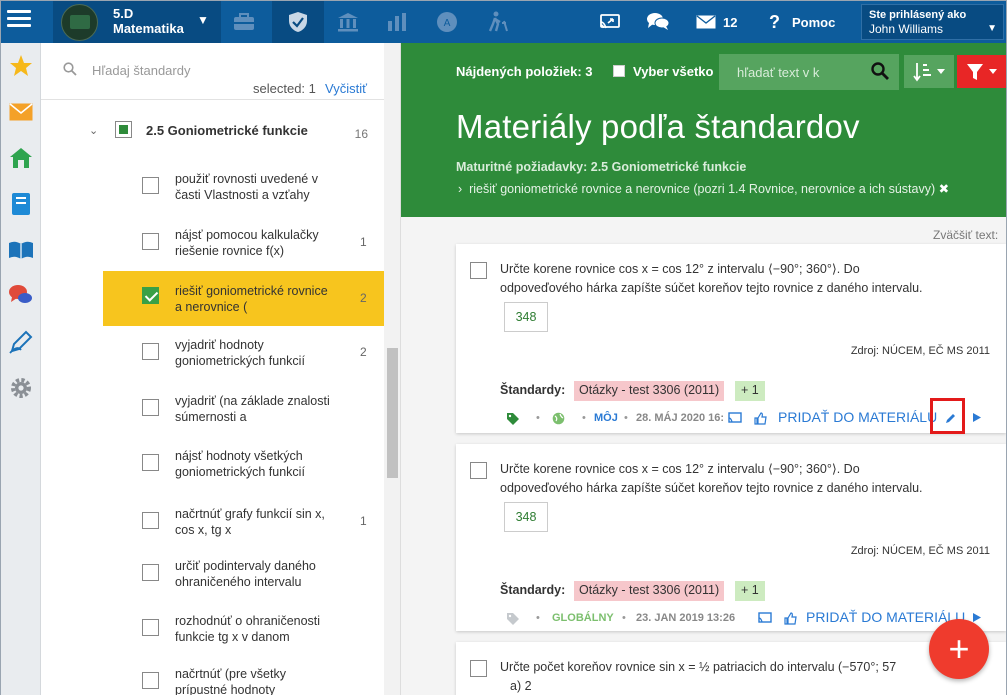 The width and height of the screenshot is (1007, 695). Describe the element at coordinates (730, 22) in the screenshot. I see `notifications-count: 12` at that location.